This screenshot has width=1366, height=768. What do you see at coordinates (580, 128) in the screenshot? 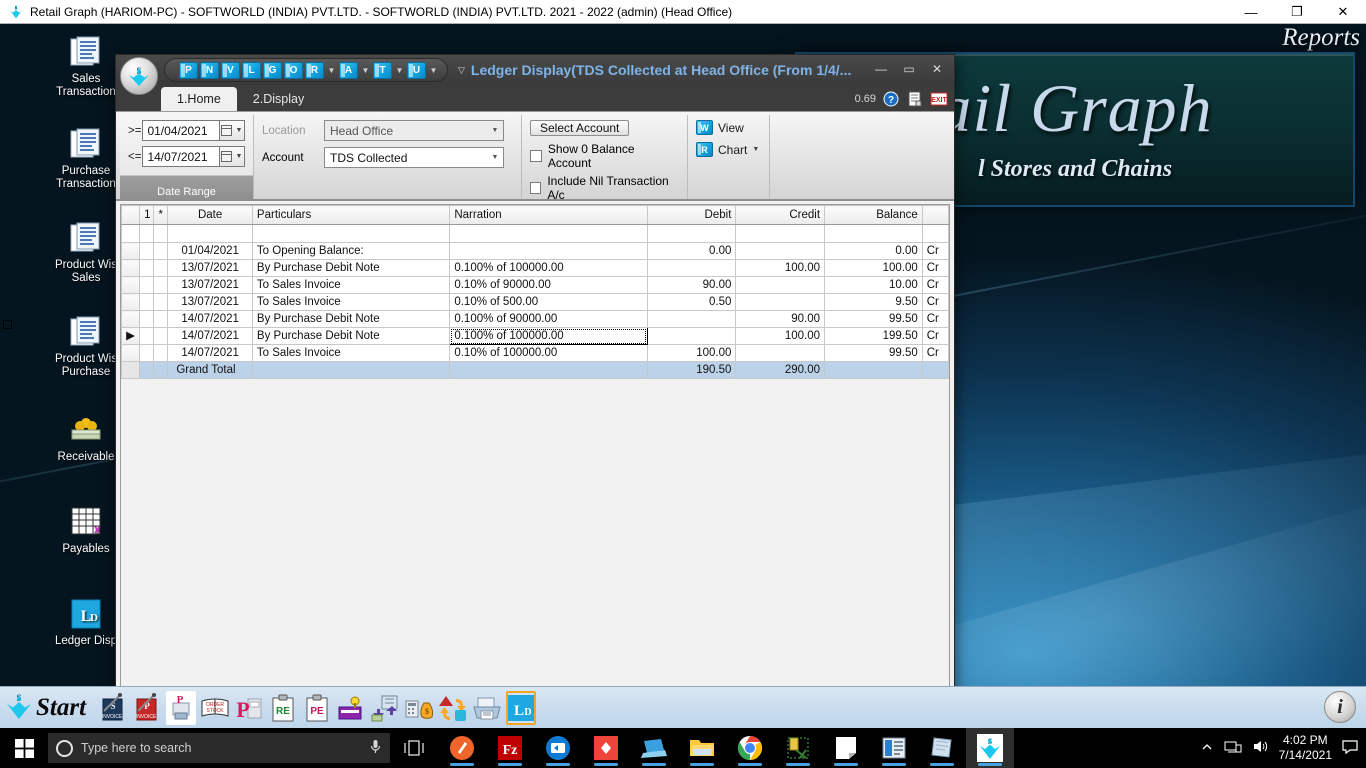
I see `select-account-button: Select Account` at bounding box center [580, 128].